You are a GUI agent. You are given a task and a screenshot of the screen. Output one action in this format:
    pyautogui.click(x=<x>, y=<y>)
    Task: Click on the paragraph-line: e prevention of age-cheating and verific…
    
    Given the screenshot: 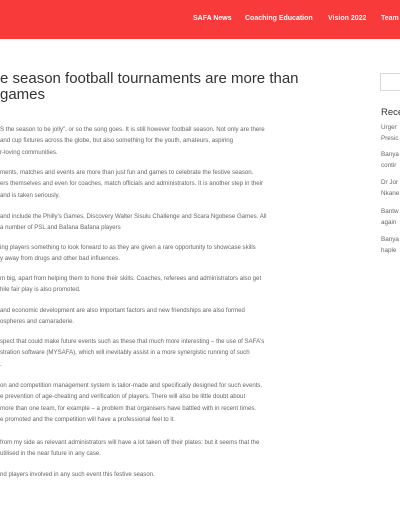 What is the action you would take?
    pyautogui.click(x=123, y=397)
    